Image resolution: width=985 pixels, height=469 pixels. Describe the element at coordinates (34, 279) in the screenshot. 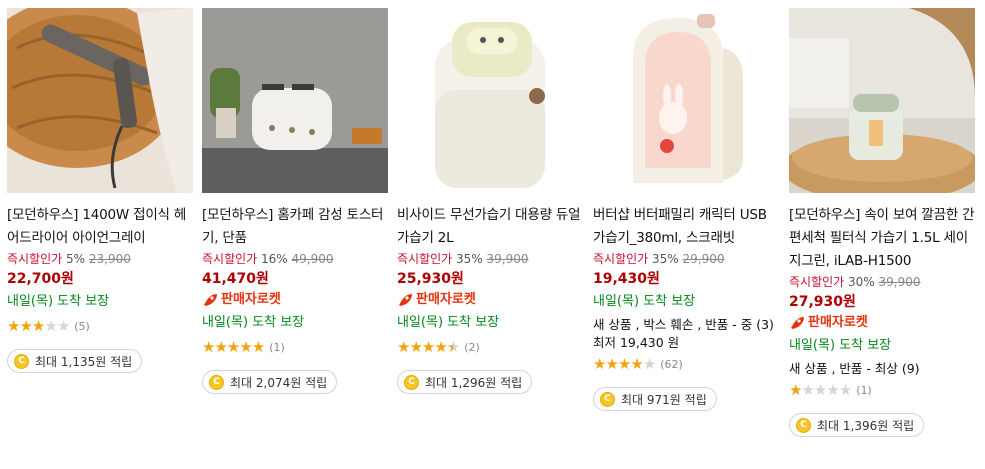

I see `sale-price-value: 22,700` at that location.